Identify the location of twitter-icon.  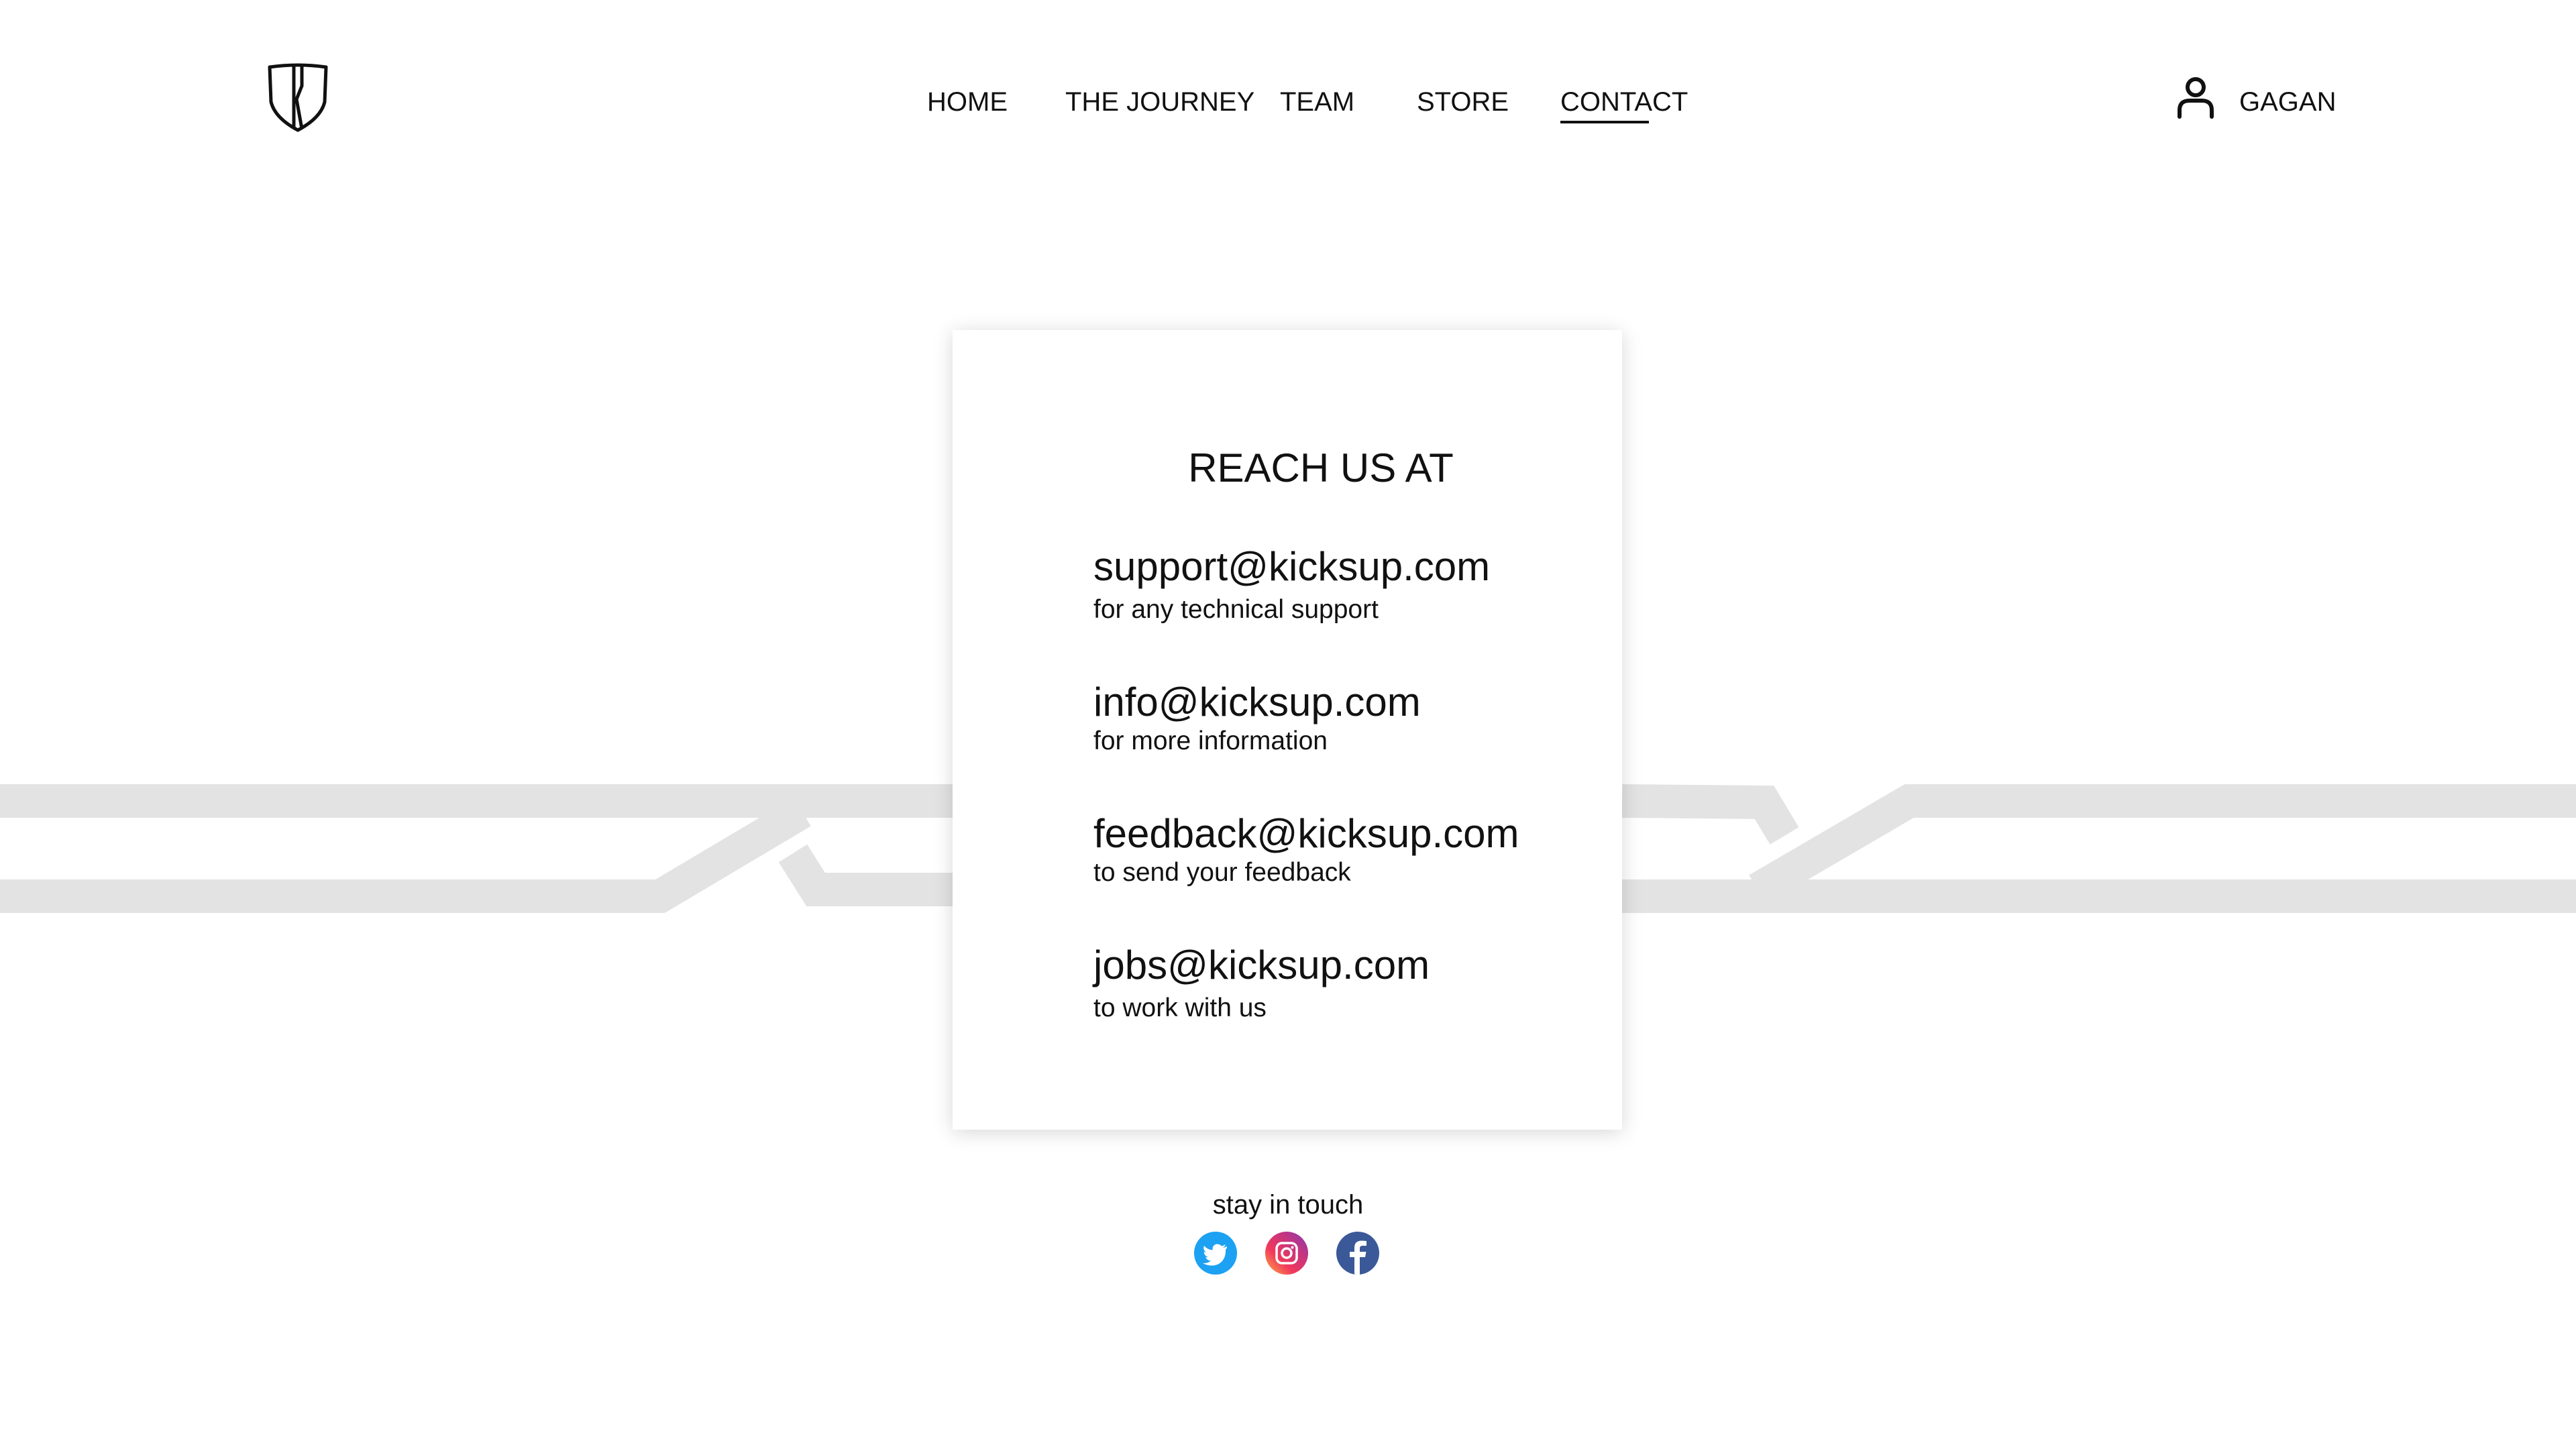
(1215, 1253).